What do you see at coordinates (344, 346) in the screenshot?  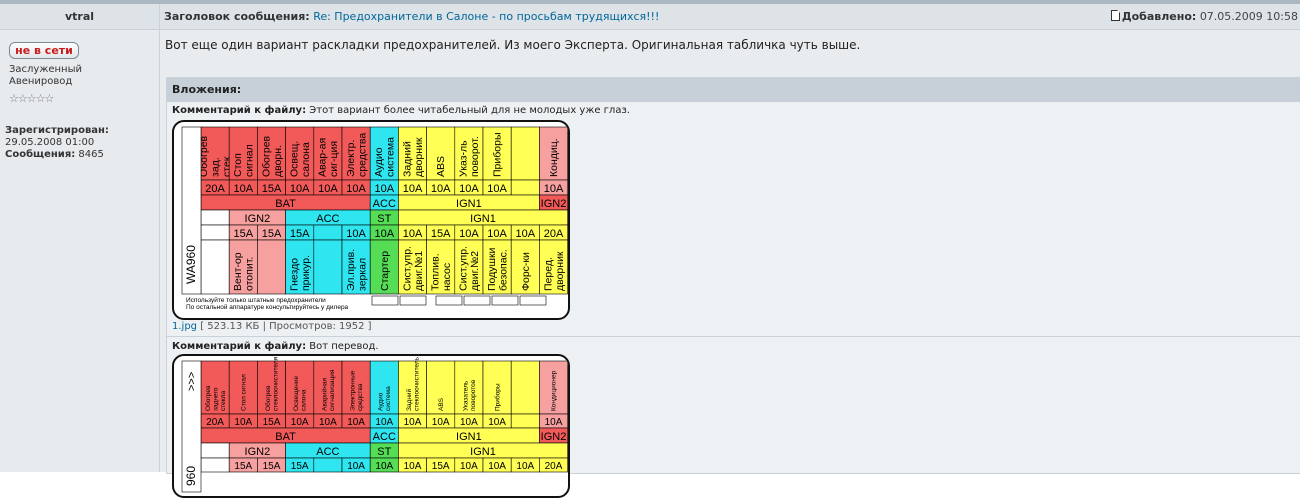 I see `file-comment-text: Вот перевод.` at bounding box center [344, 346].